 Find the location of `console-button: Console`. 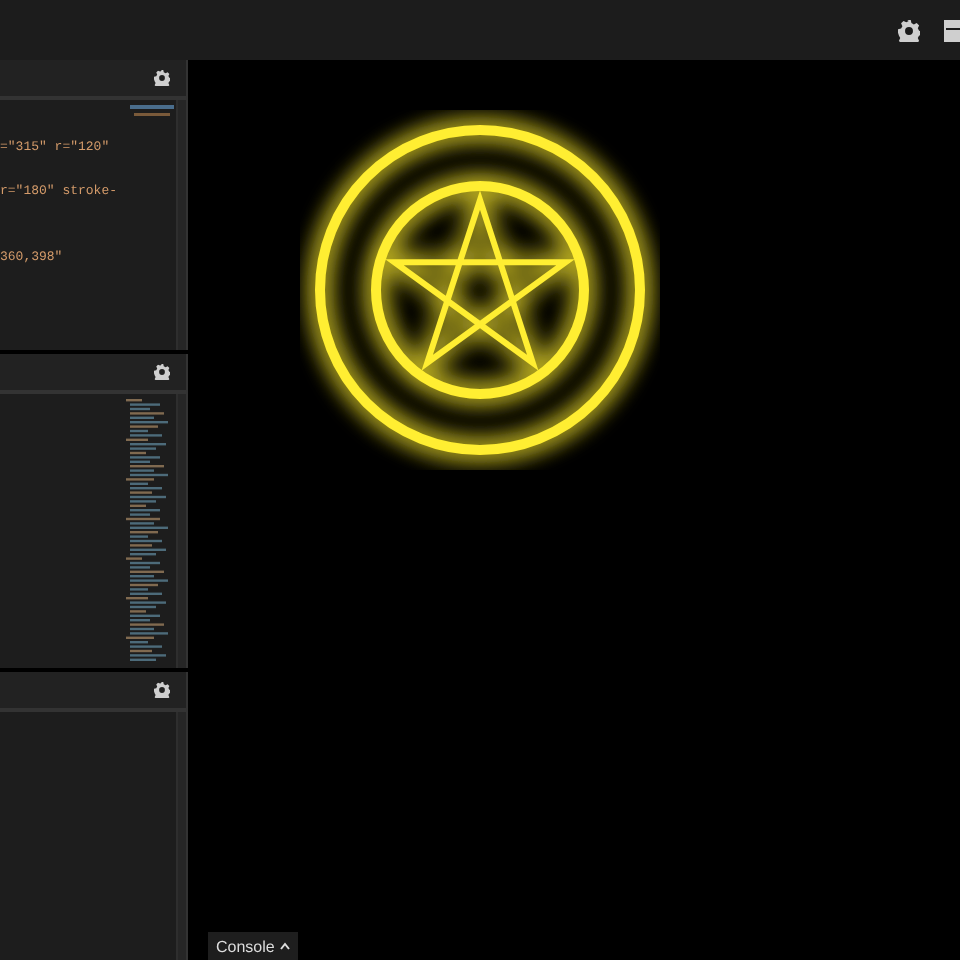

console-button: Console is located at coordinates (253, 946).